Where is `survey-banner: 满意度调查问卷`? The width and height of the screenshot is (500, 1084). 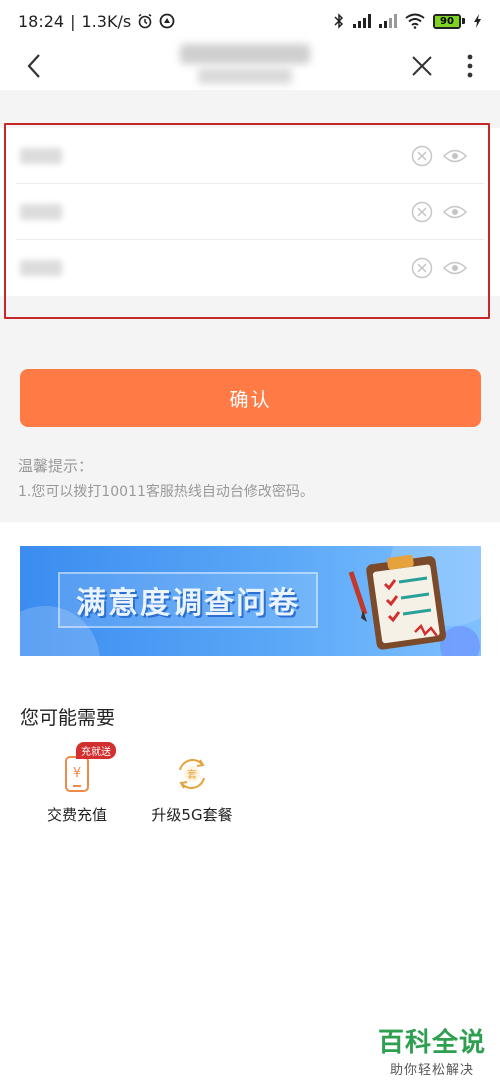 survey-banner: 满意度调查问卷 is located at coordinates (250, 601).